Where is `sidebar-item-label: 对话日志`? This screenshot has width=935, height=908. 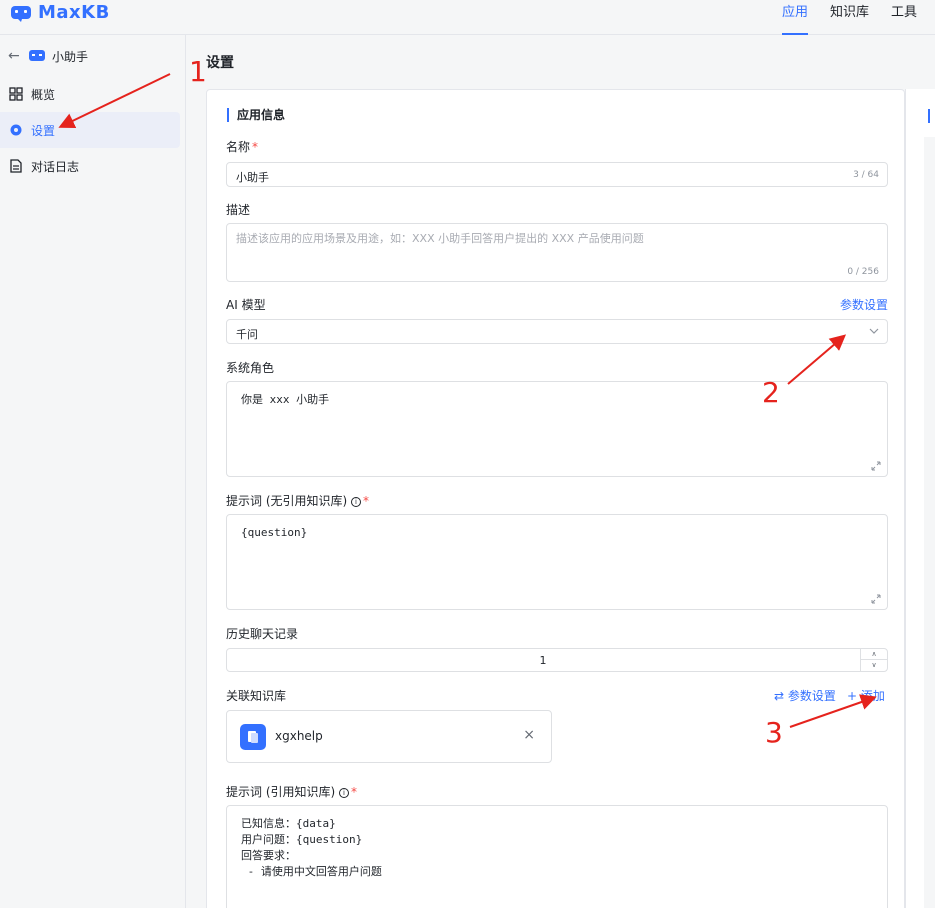 sidebar-item-label: 对话日志 is located at coordinates (55, 166).